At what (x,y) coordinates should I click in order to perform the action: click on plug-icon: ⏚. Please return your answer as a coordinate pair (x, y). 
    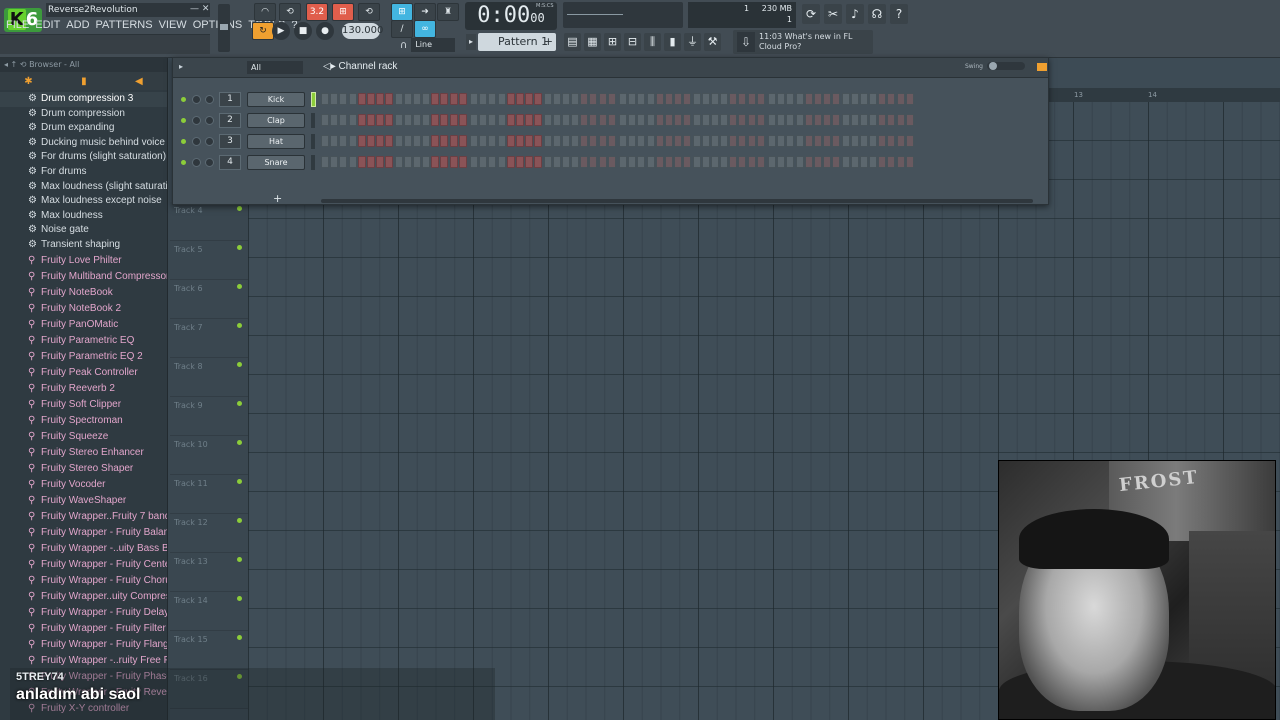
    Looking at the image, I should click on (692, 42).